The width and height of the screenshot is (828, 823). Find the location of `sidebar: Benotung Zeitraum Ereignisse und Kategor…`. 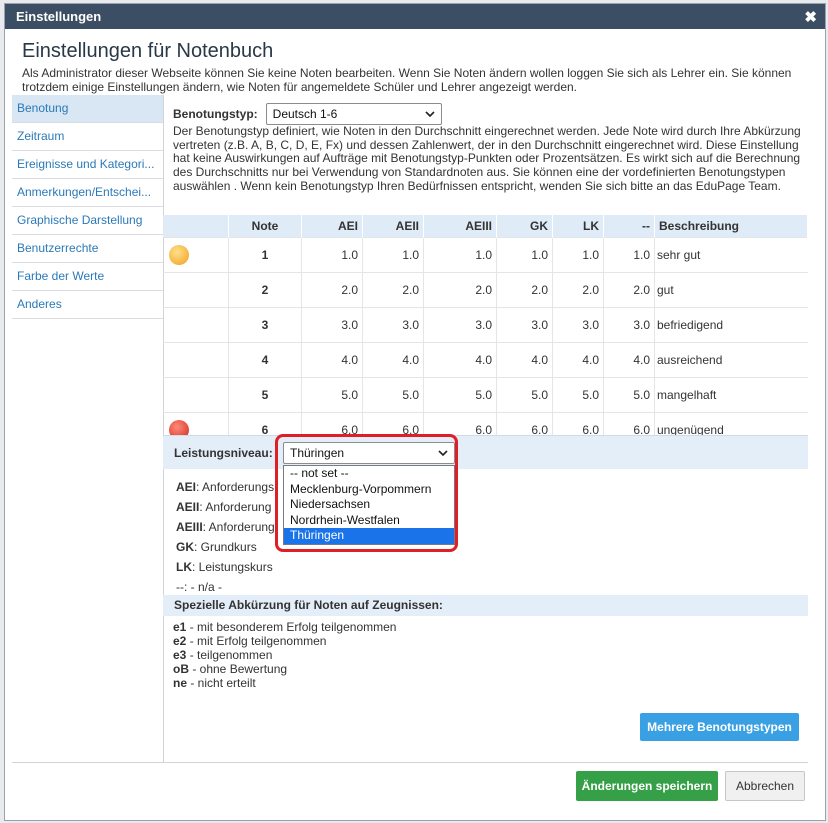

sidebar: Benotung Zeitraum Ereignisse und Kategor… is located at coordinates (88, 428).